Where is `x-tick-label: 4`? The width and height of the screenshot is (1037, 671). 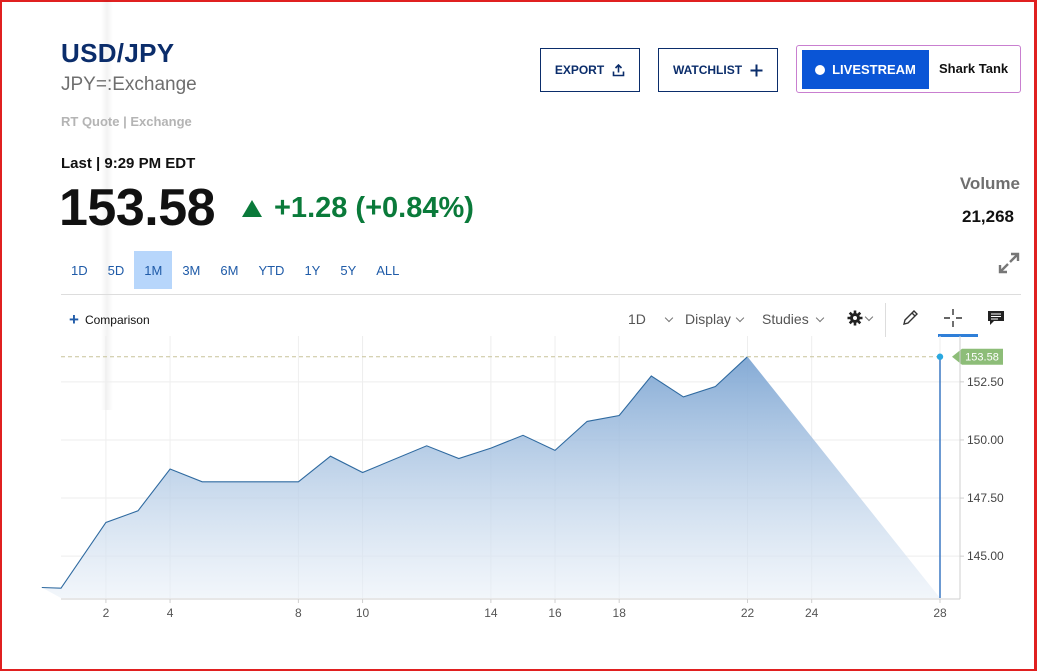
x-tick-label: 4 is located at coordinates (170, 613).